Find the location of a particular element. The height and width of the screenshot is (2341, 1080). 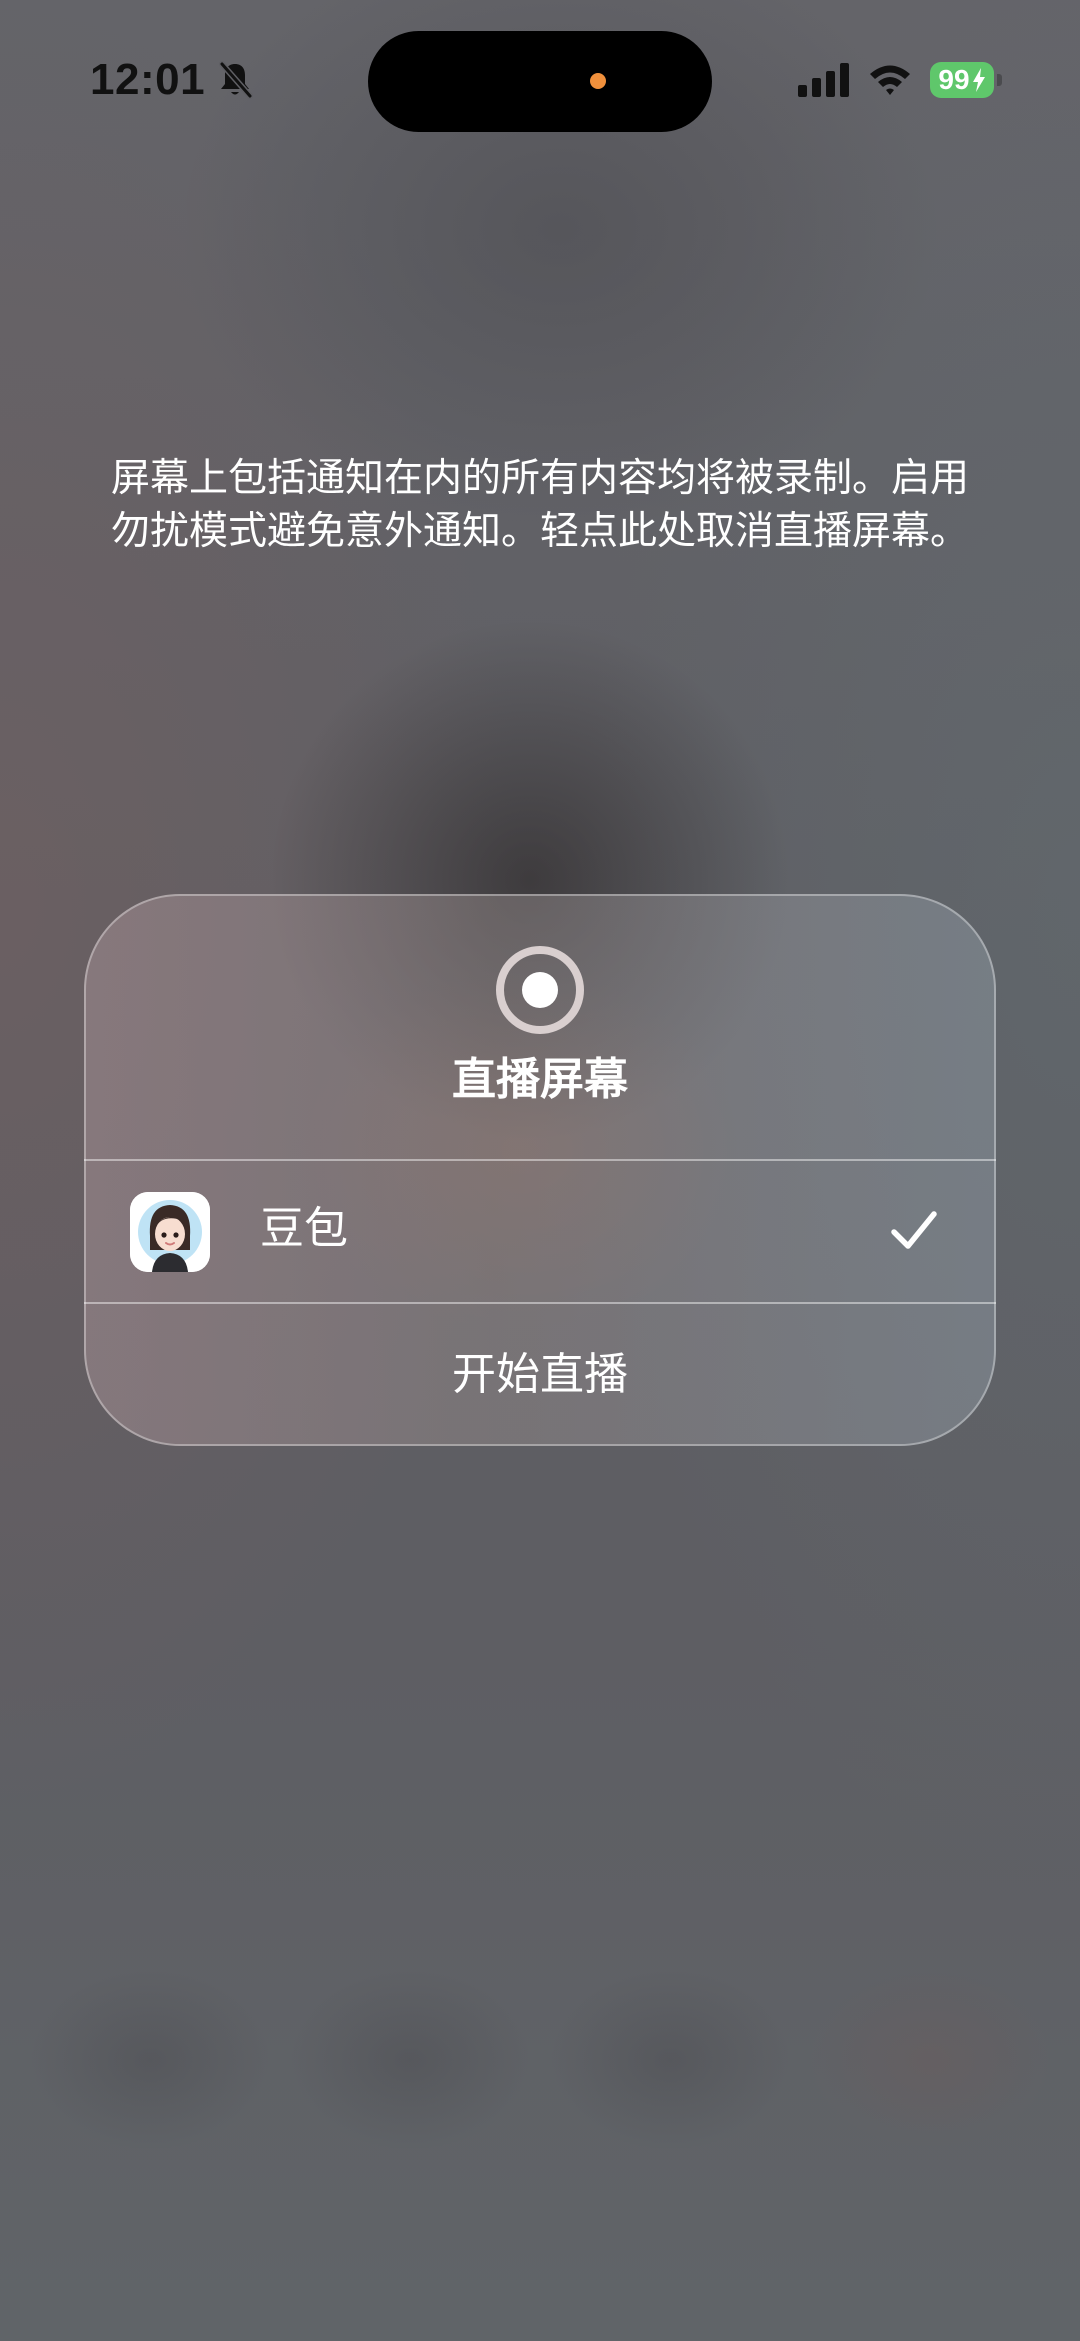

broadcast-title: 直播屏幕 is located at coordinates (540, 1079).